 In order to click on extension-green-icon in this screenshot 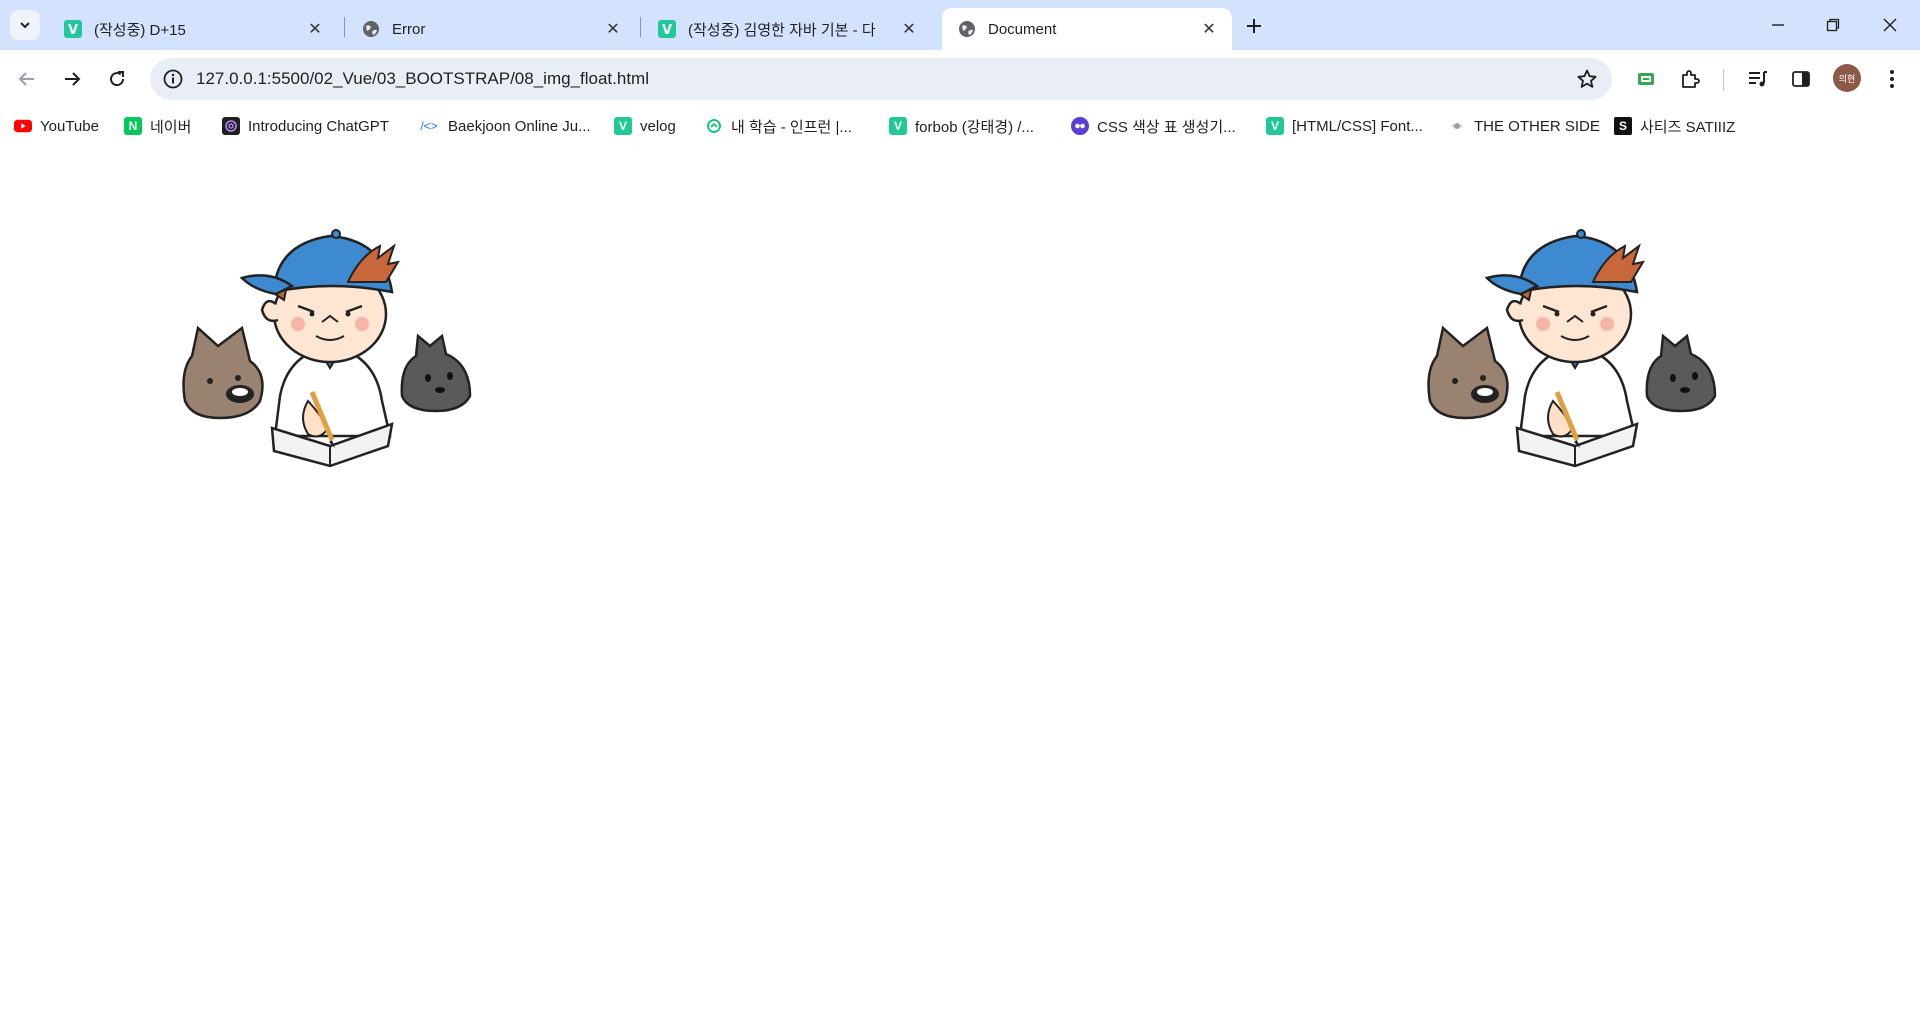, I will do `click(1646, 79)`.